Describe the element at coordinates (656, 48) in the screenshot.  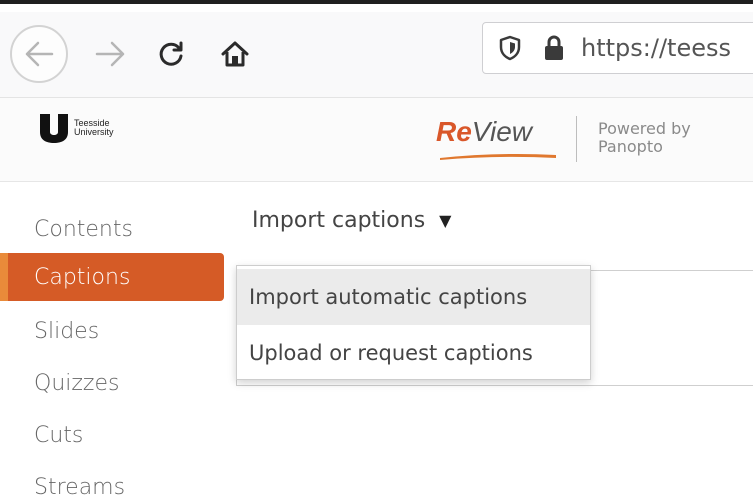
I see `url-text: https://teess` at that location.